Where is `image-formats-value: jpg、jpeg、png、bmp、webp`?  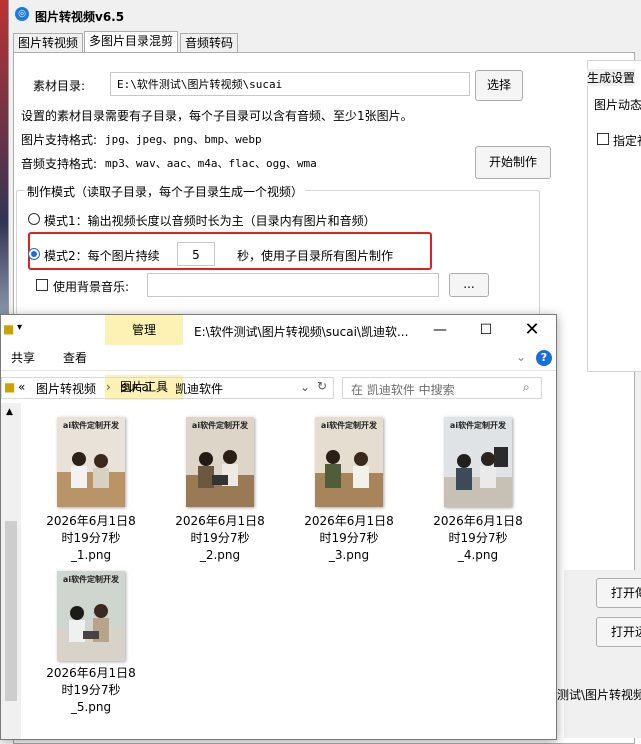
image-formats-value: jpg、jpeg、png、bmp、webp is located at coordinates (183, 139).